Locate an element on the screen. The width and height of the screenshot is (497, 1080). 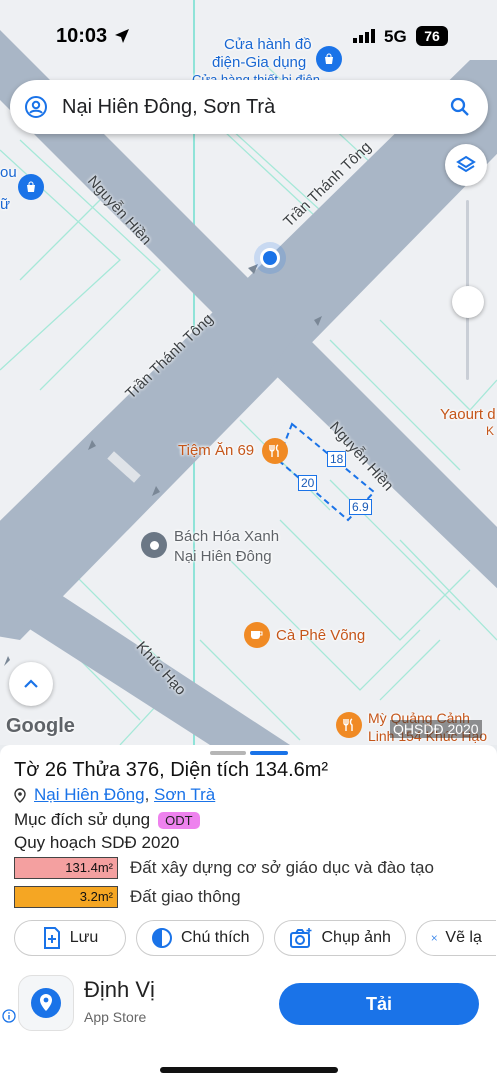
layers-icon is located at coordinates (466, 164).